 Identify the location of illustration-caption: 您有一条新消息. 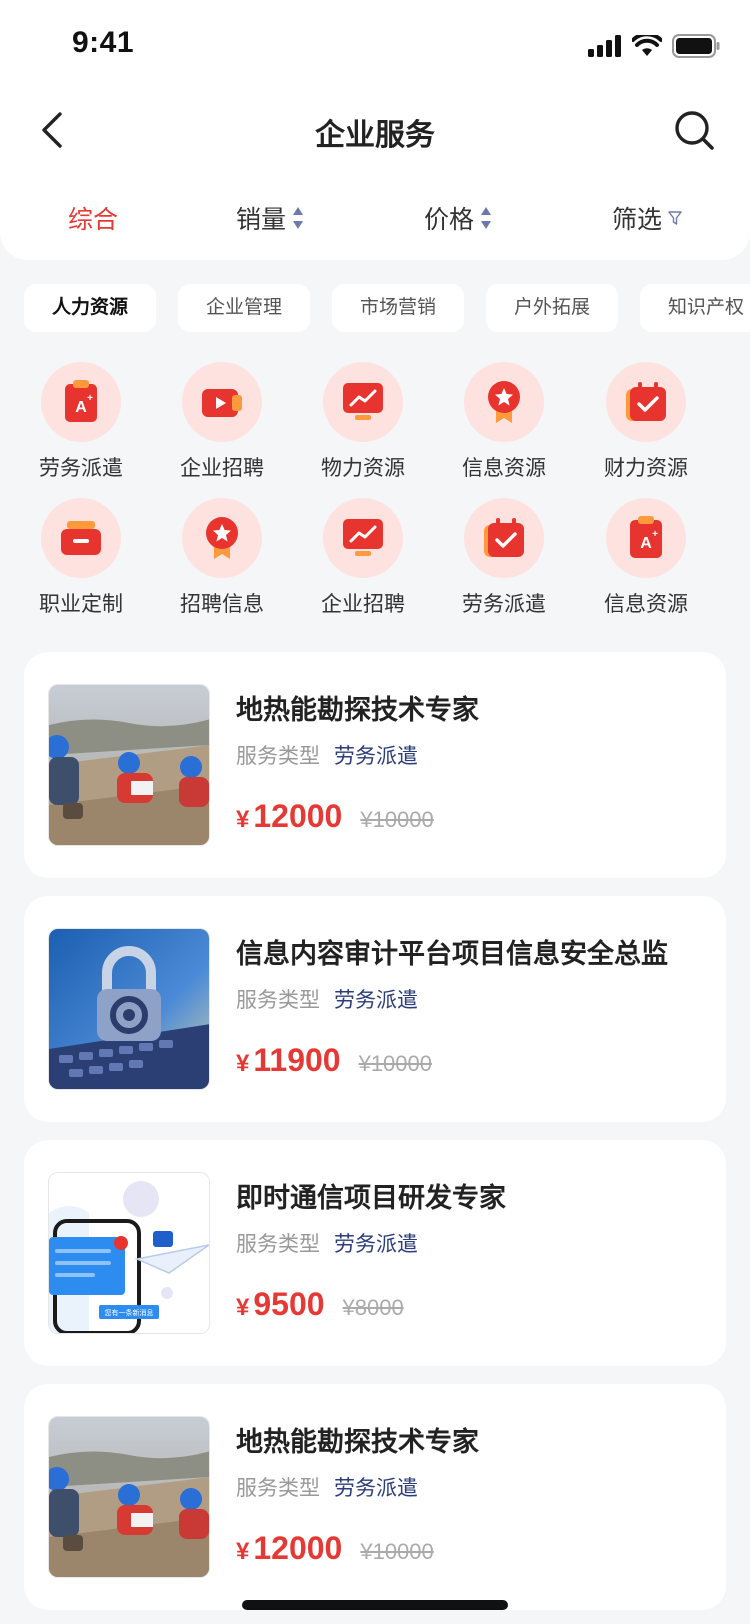
(129, 1312).